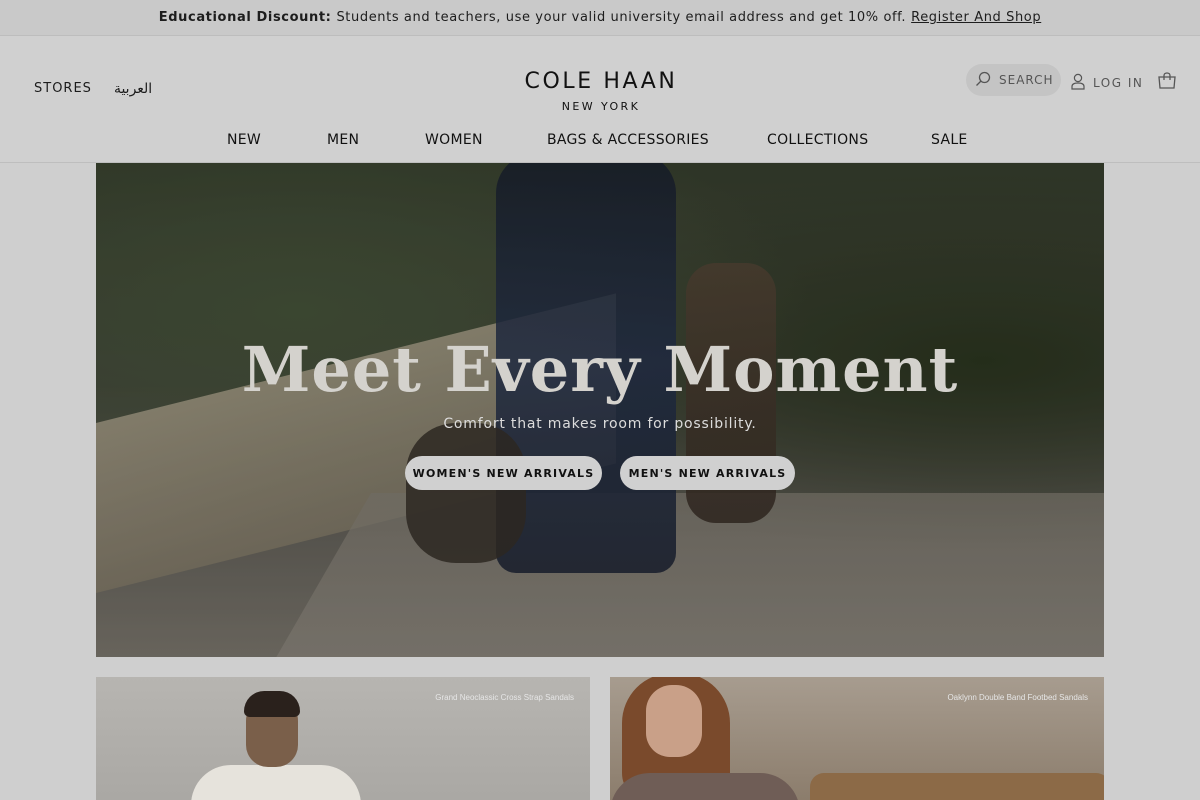 This screenshot has width=1200, height=800. I want to click on brand-subtitle: NEW YORK, so click(601, 106).